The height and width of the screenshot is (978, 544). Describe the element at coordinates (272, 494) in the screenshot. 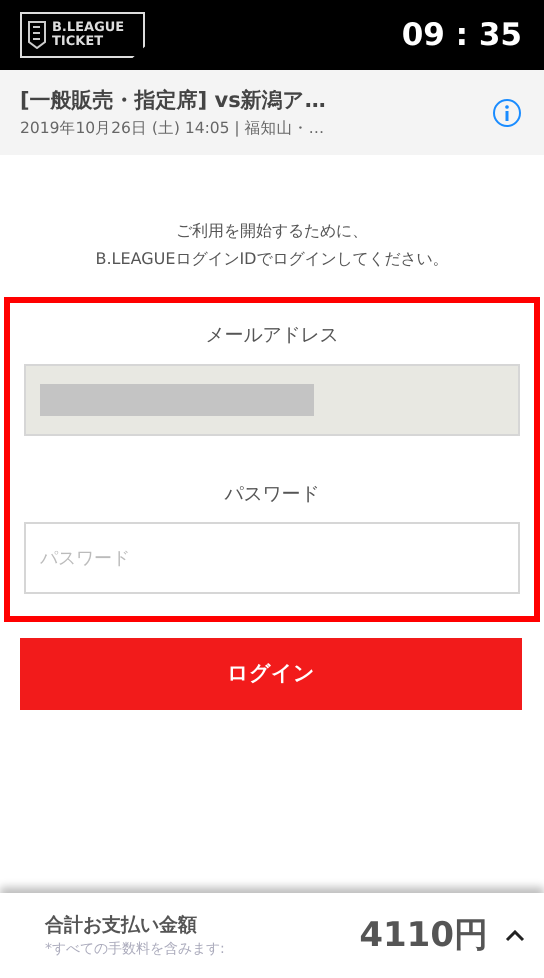

I see `field-label: パスワード` at that location.